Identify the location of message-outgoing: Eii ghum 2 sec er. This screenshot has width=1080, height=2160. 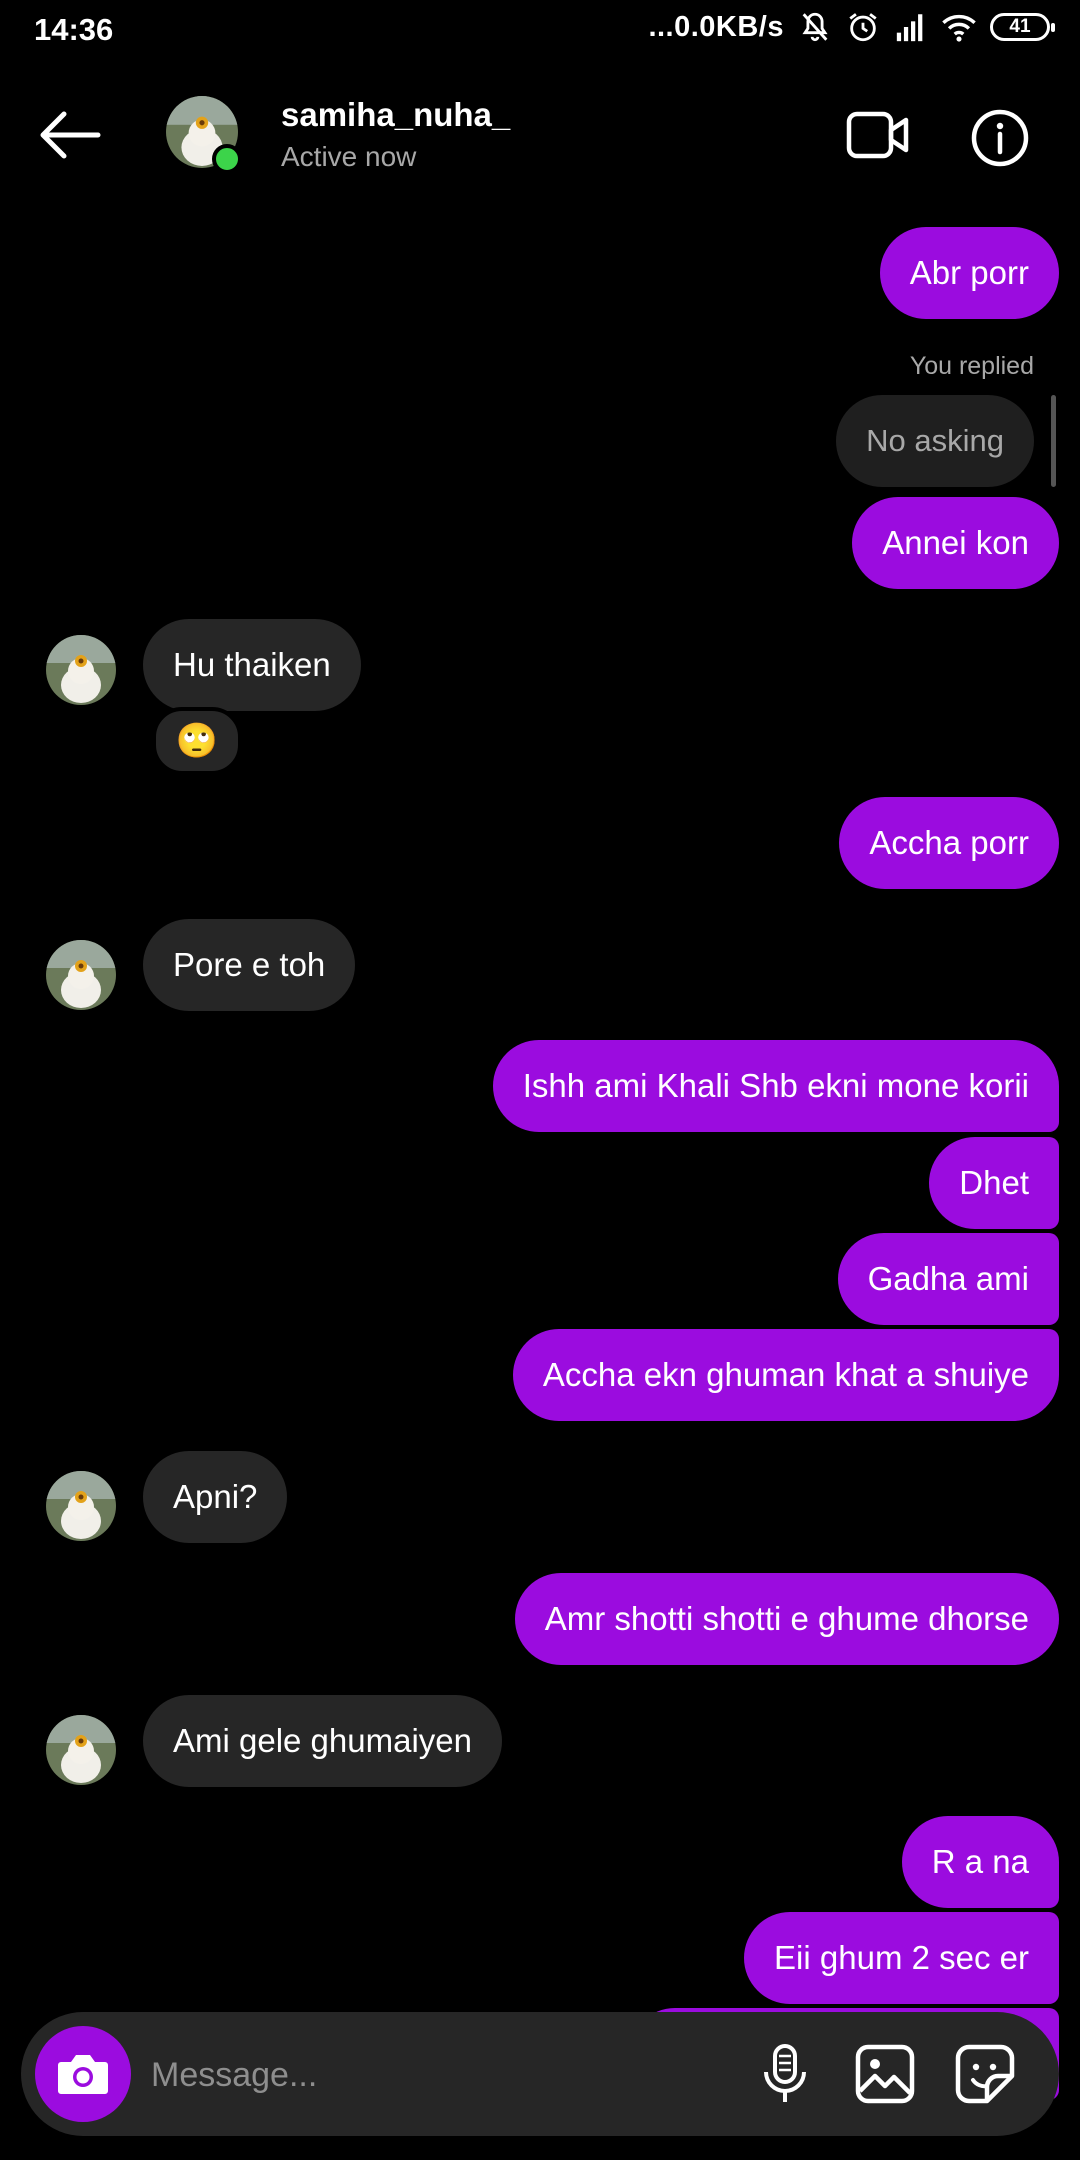
(901, 1958).